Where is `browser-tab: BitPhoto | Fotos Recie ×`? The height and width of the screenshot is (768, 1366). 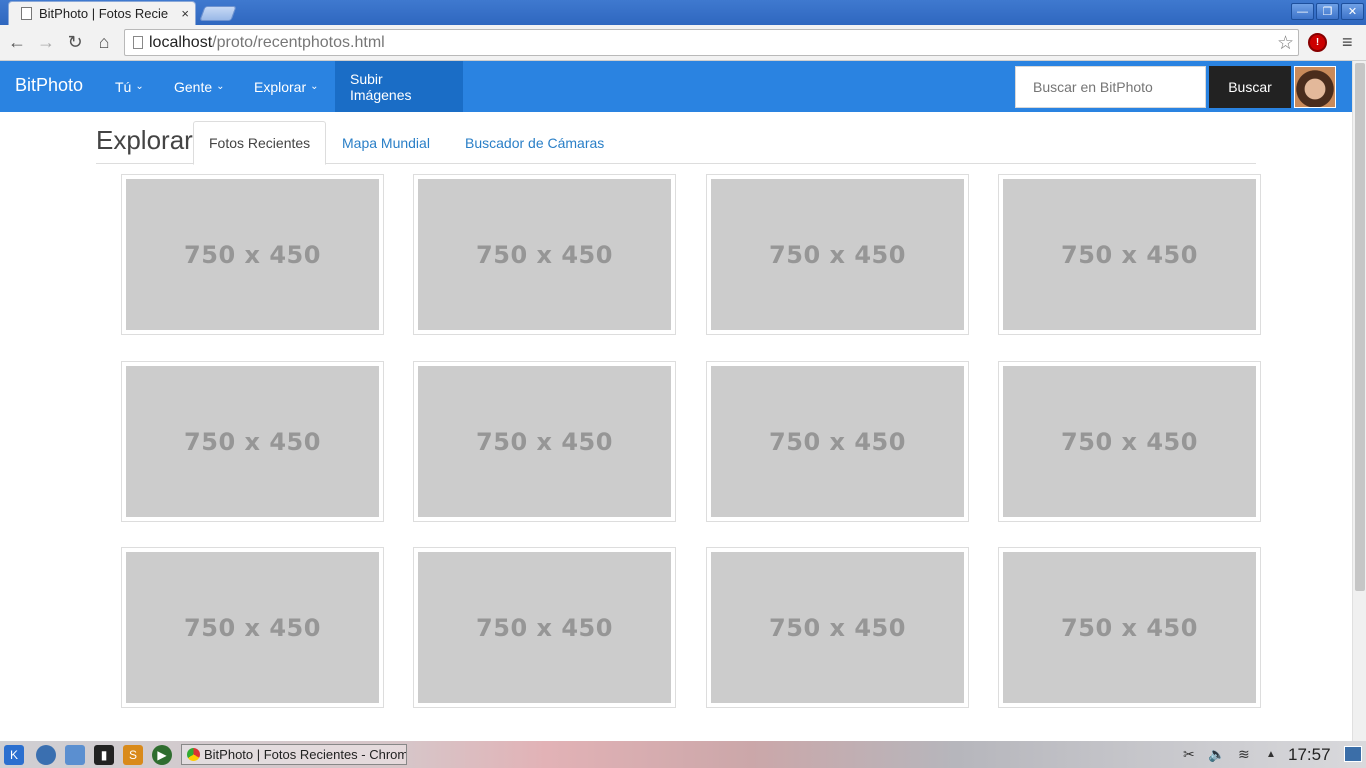 browser-tab: BitPhoto | Fotos Recie × is located at coordinates (102, 13).